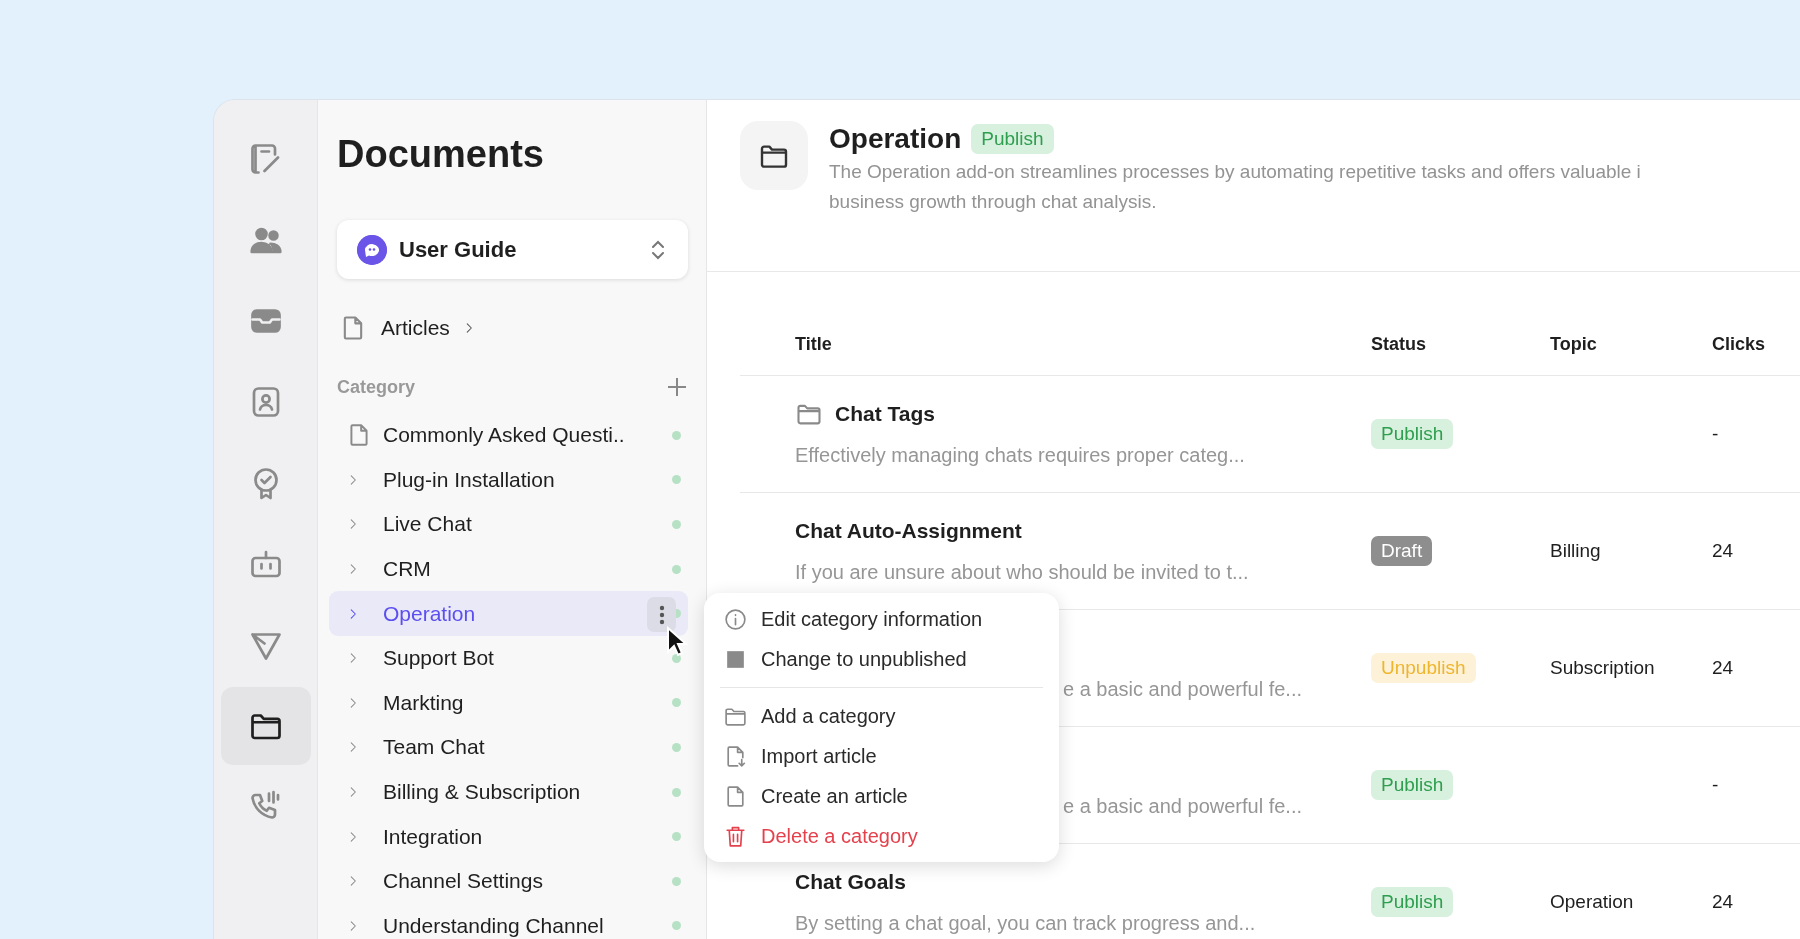  What do you see at coordinates (1402, 551) in the screenshot?
I see `status-badge: Draft` at bounding box center [1402, 551].